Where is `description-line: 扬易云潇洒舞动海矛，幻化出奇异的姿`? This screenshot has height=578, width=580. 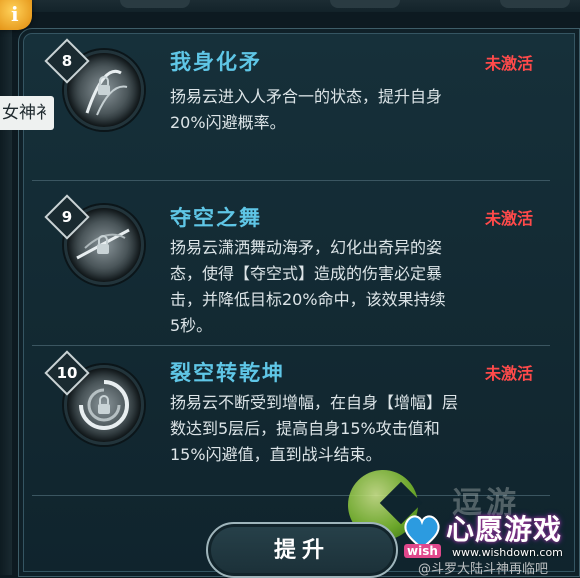
description-line: 扬易云潇洒舞动海矛，幻化出奇异的姿 is located at coordinates (306, 247).